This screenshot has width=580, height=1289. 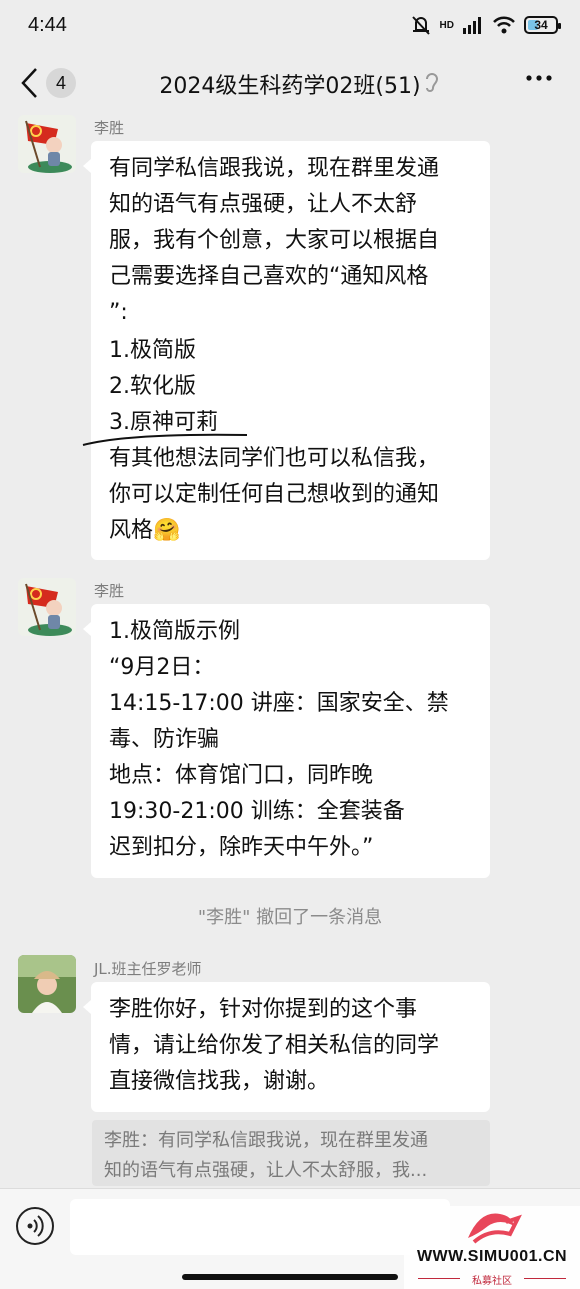 I want to click on sender-name: JL.班主任罗老师, so click(x=148, y=969).